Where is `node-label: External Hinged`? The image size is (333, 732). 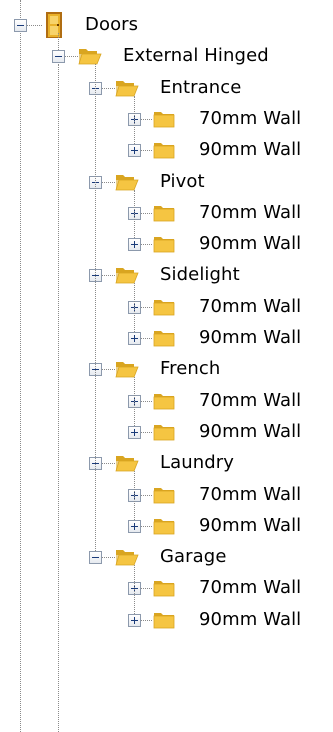 node-label: External Hinged is located at coordinates (196, 56).